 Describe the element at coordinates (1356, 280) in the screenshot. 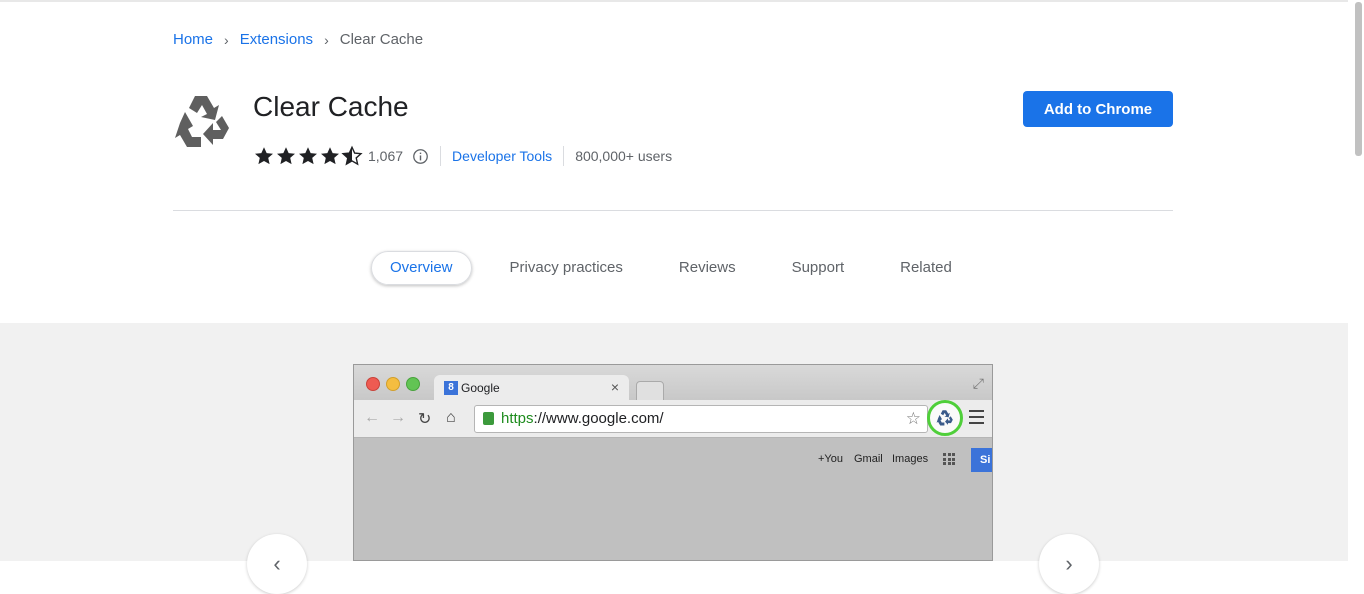

I see `page-scrollbar` at that location.